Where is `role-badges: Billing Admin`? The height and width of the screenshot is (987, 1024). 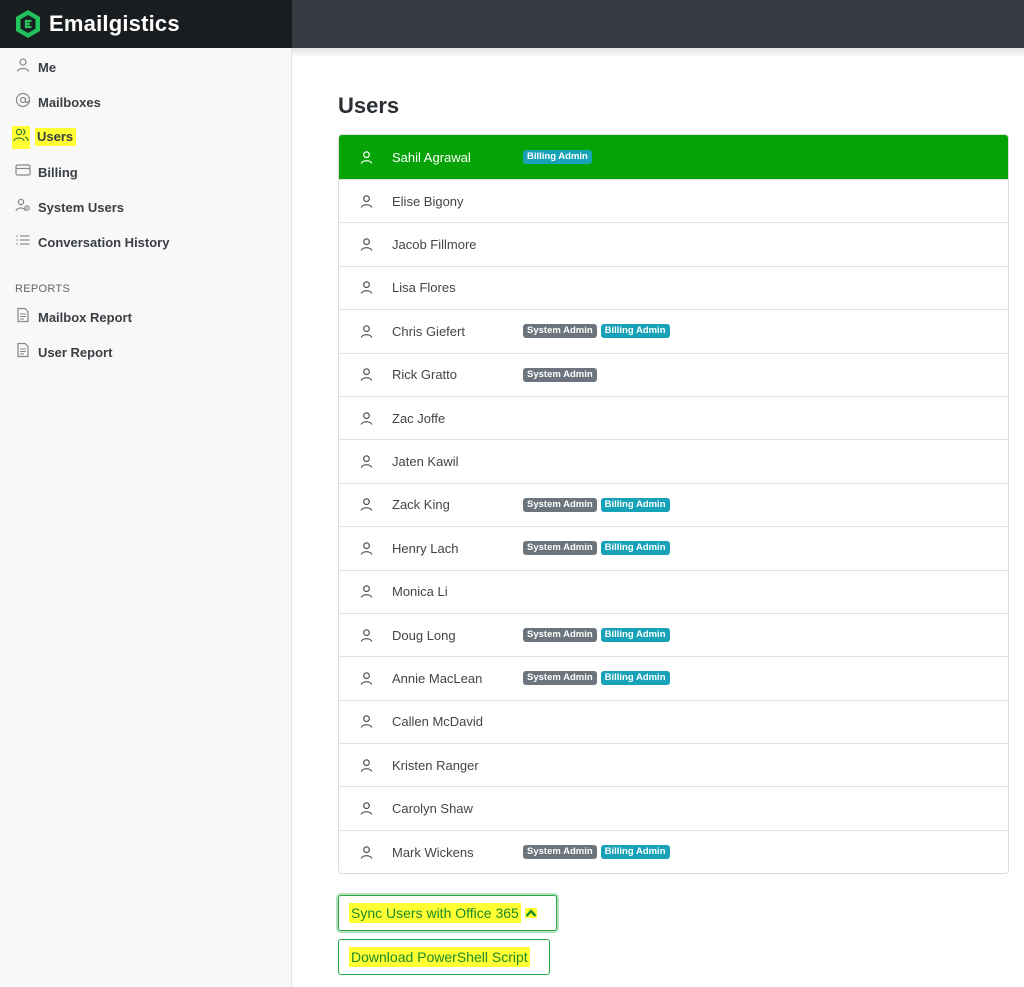 role-badges: Billing Admin is located at coordinates (557, 157).